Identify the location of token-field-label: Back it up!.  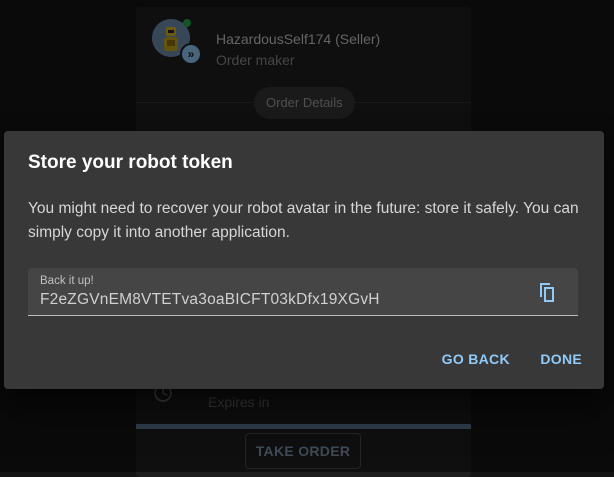
(67, 281).